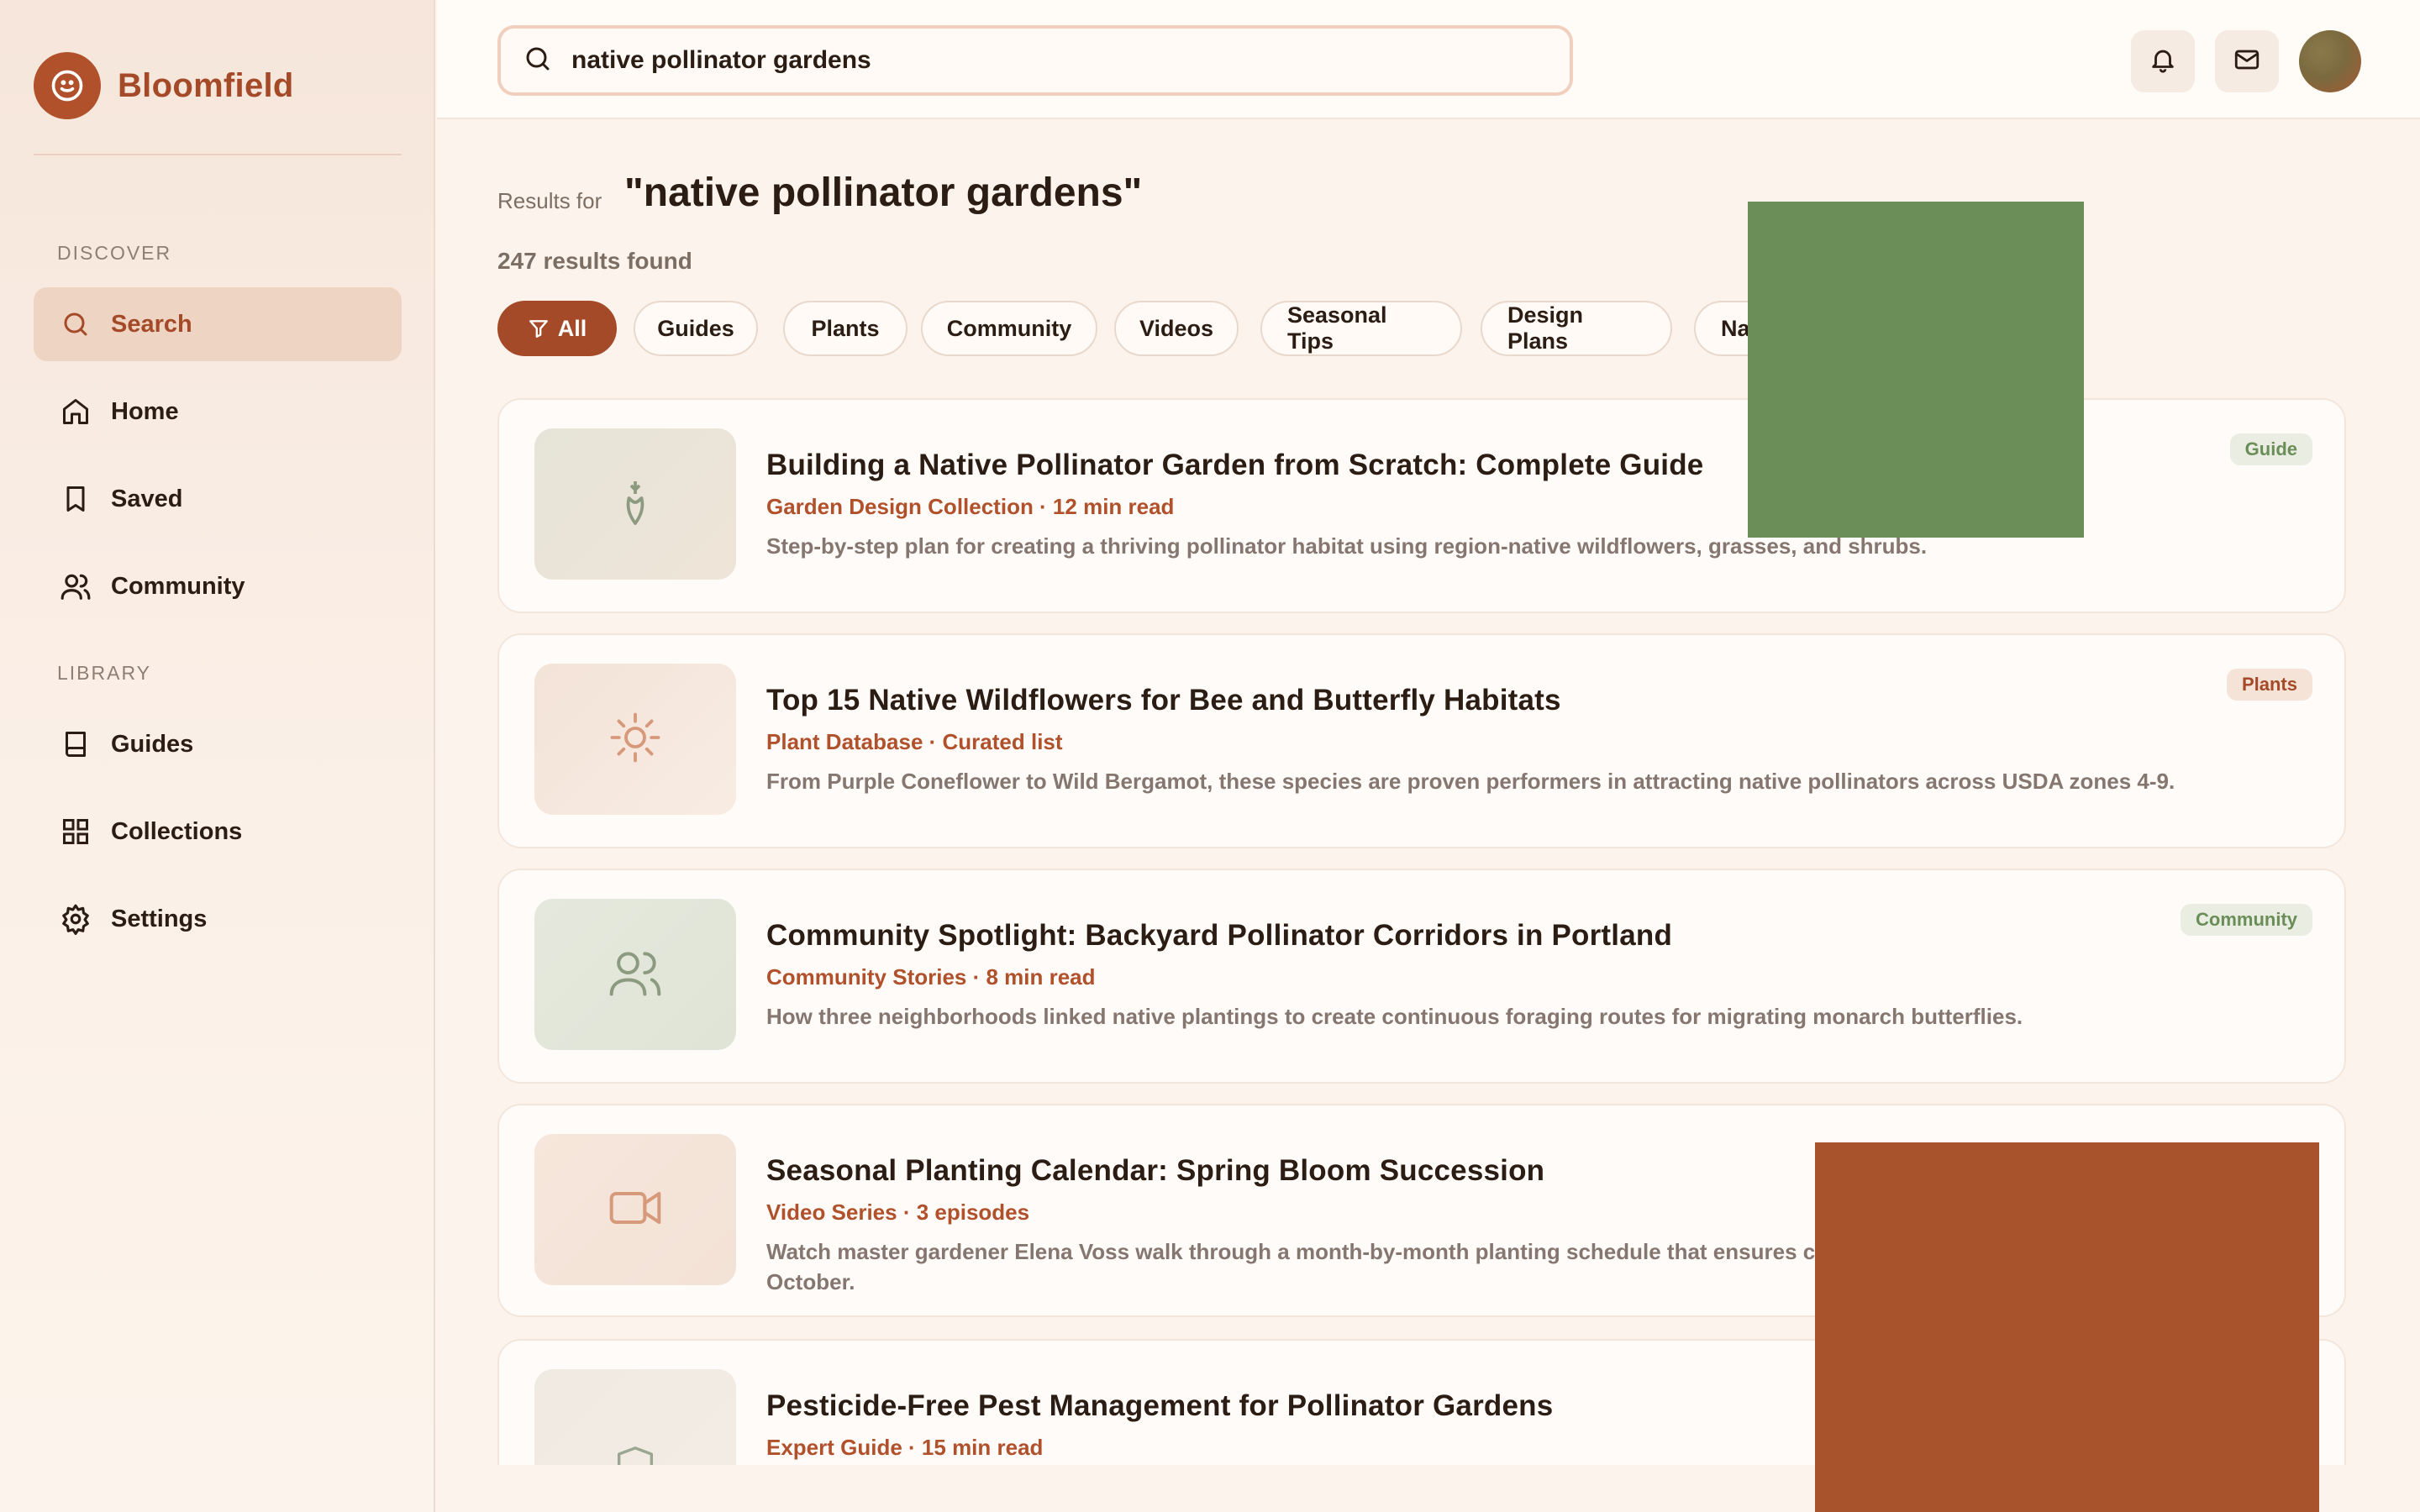 The image size is (2420, 1512). What do you see at coordinates (218, 919) in the screenshot?
I see `sidebar-item-settings: Settings` at bounding box center [218, 919].